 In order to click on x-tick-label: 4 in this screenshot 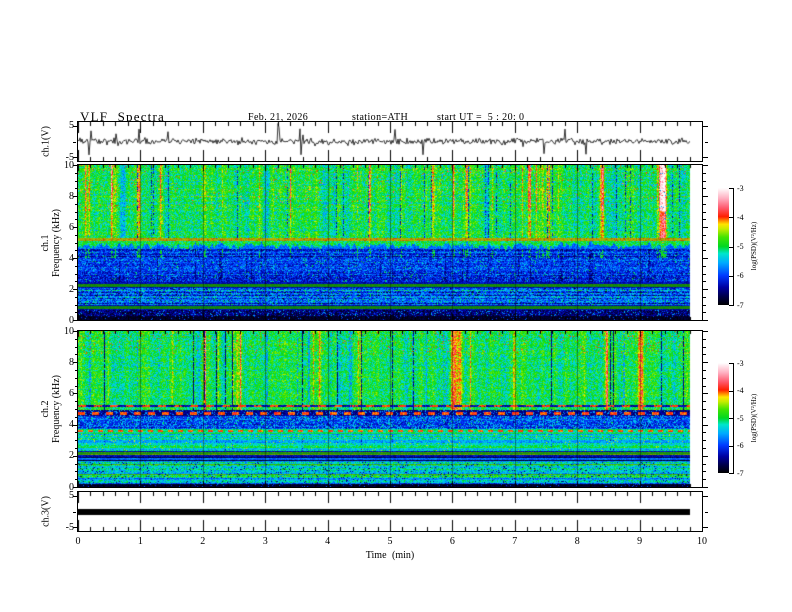, I will do `click(328, 541)`.